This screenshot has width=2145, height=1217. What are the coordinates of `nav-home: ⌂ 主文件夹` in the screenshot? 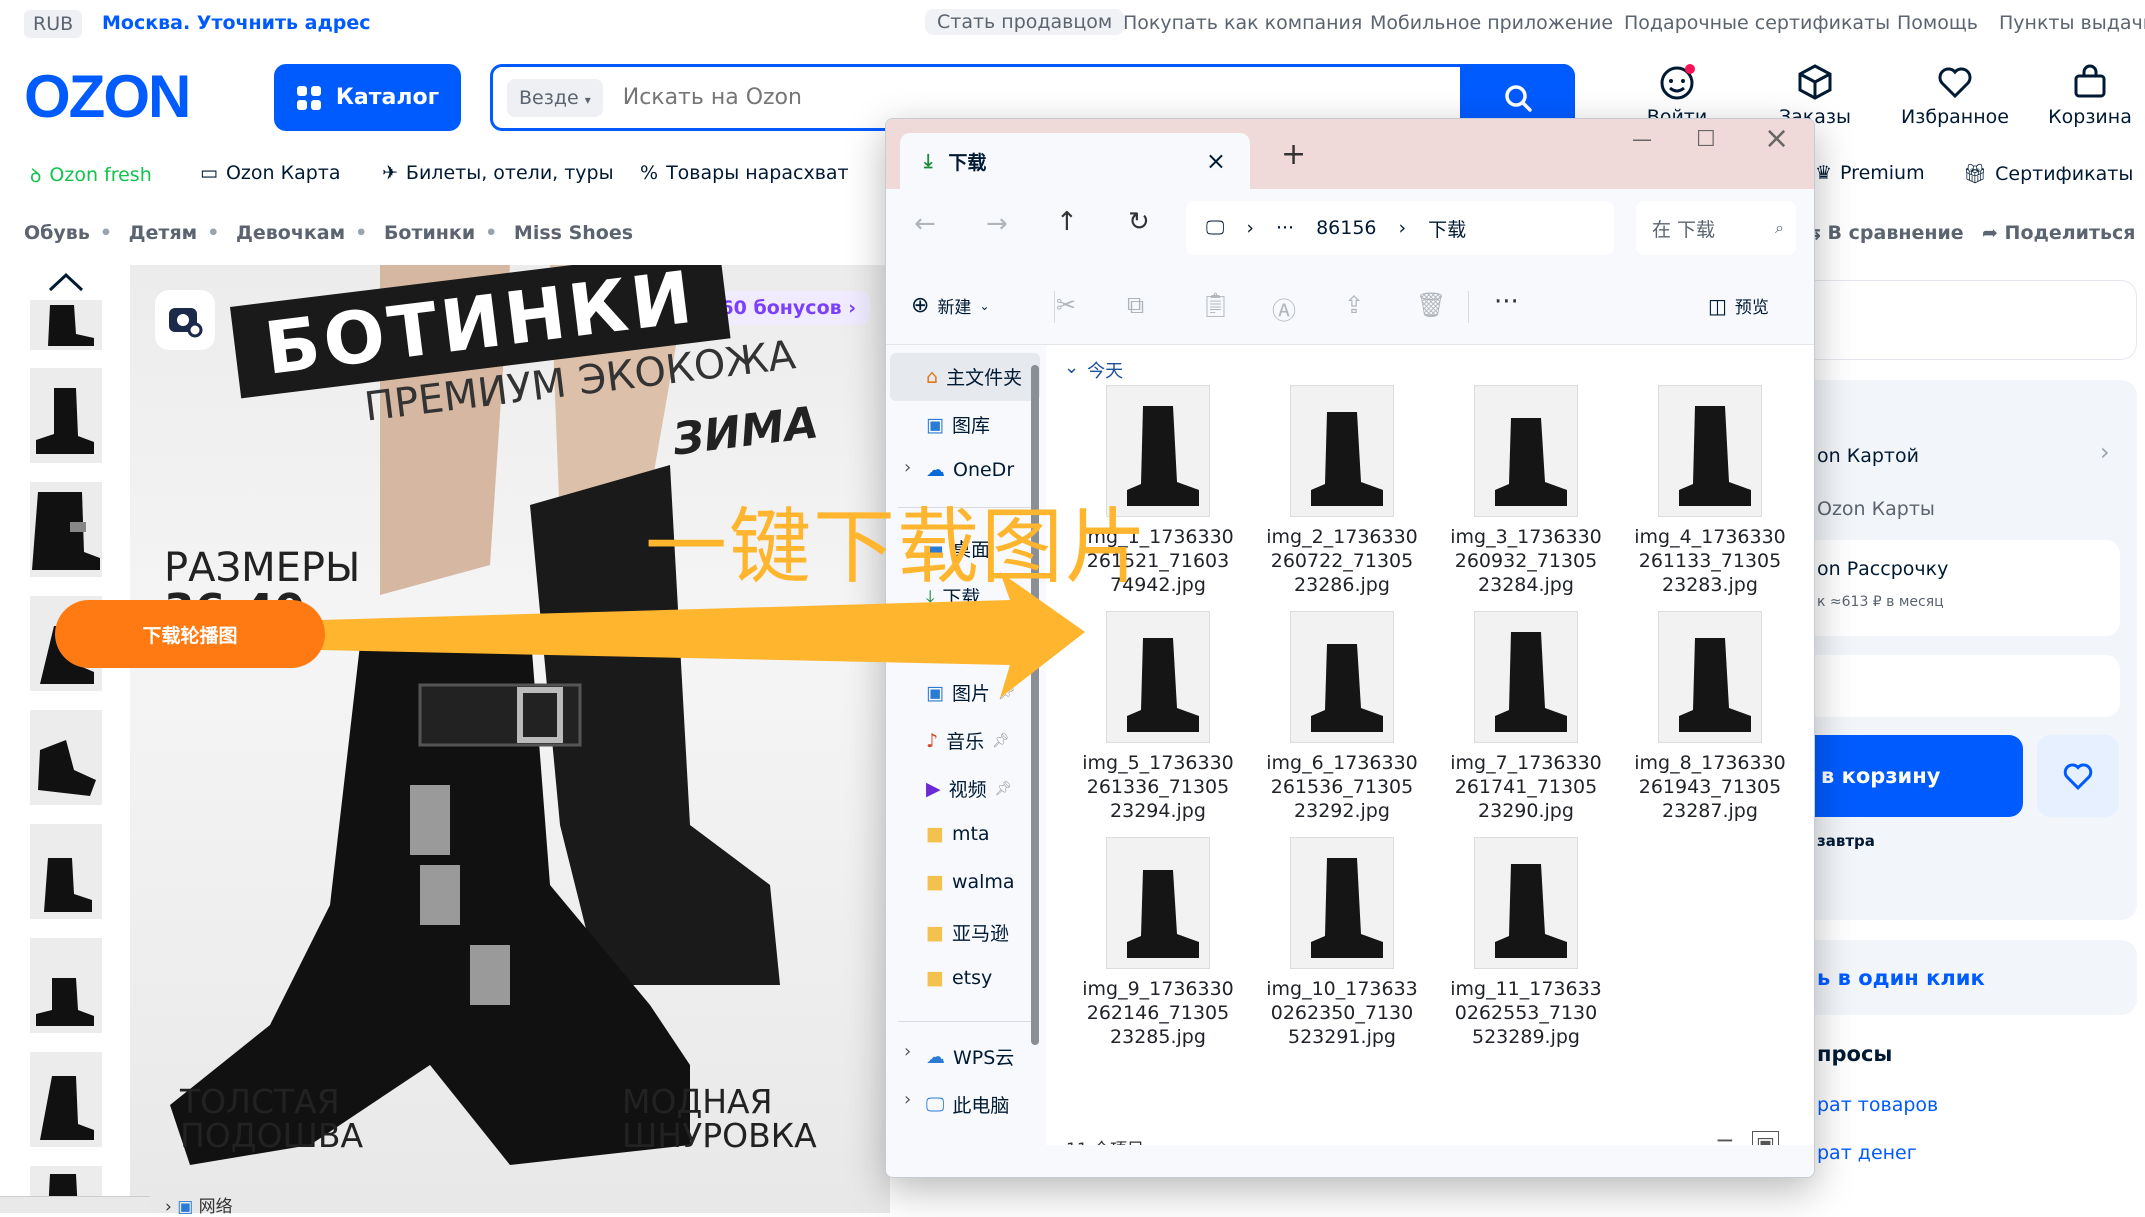 It's located at (974, 376).